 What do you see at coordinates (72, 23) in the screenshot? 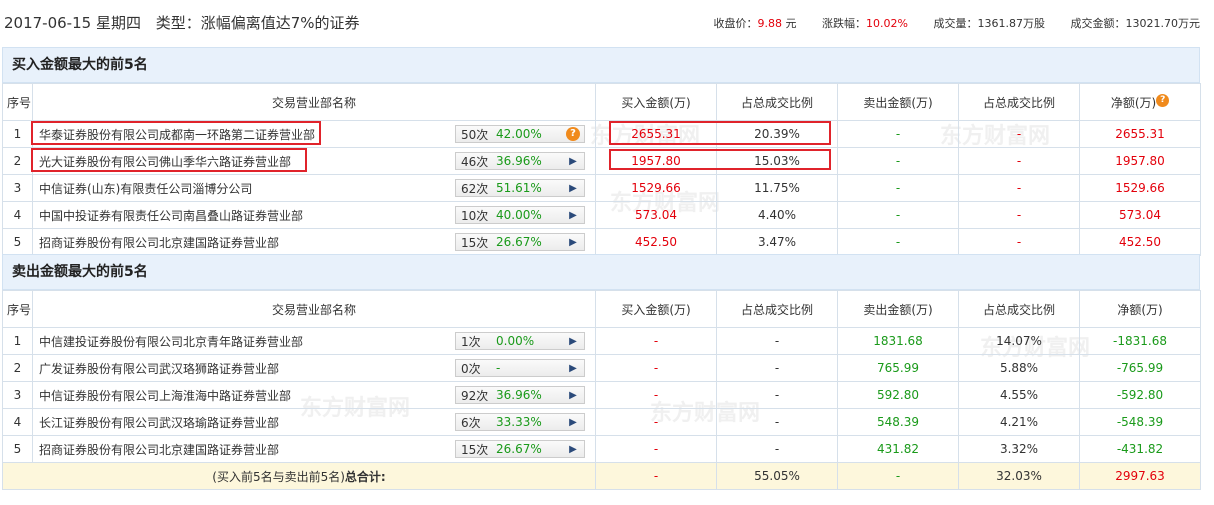
I see `report-date: 2017-06-15 星期四` at bounding box center [72, 23].